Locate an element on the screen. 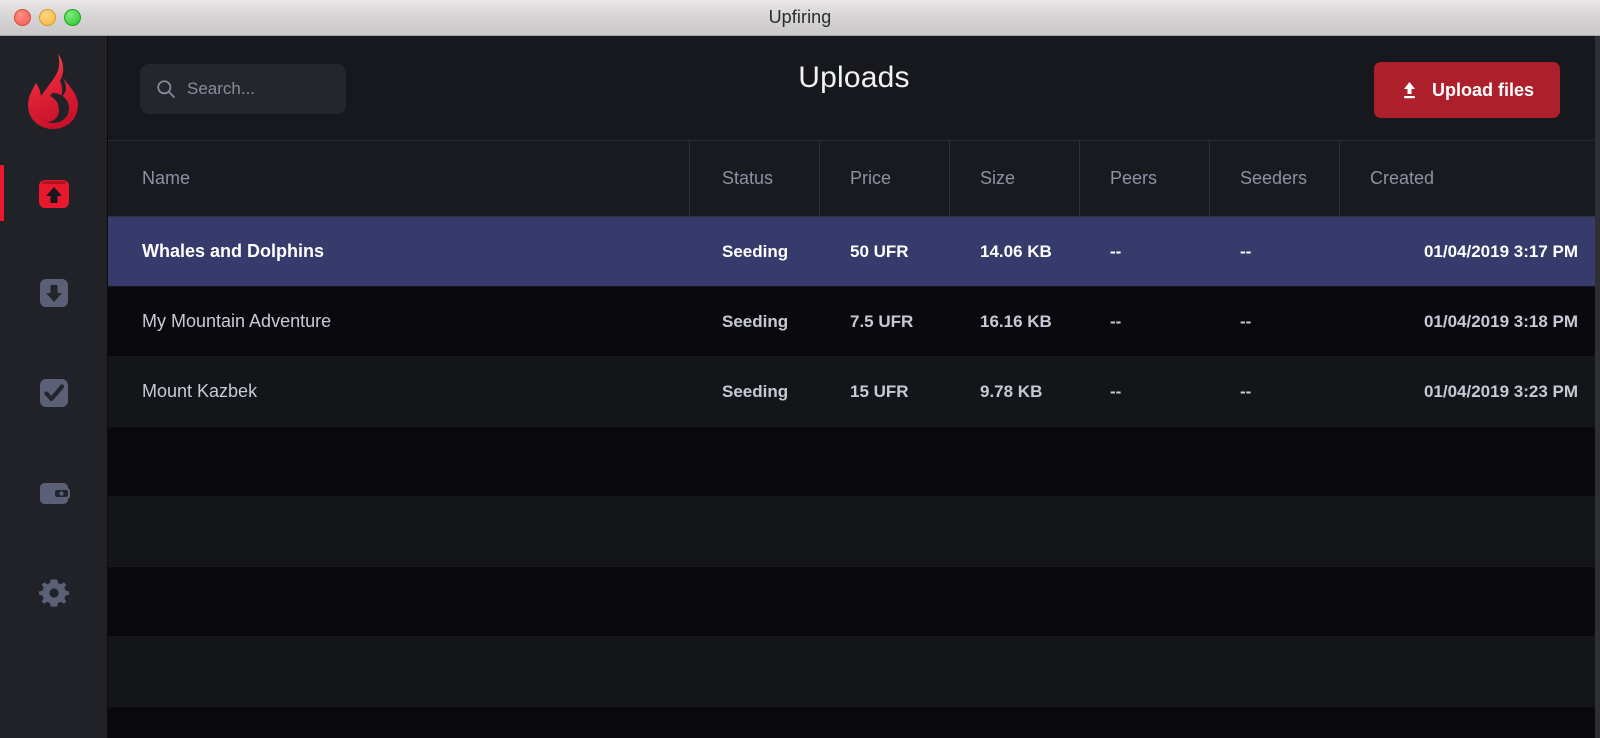 The width and height of the screenshot is (1600, 738). cell-price: 15 UFR is located at coordinates (879, 391).